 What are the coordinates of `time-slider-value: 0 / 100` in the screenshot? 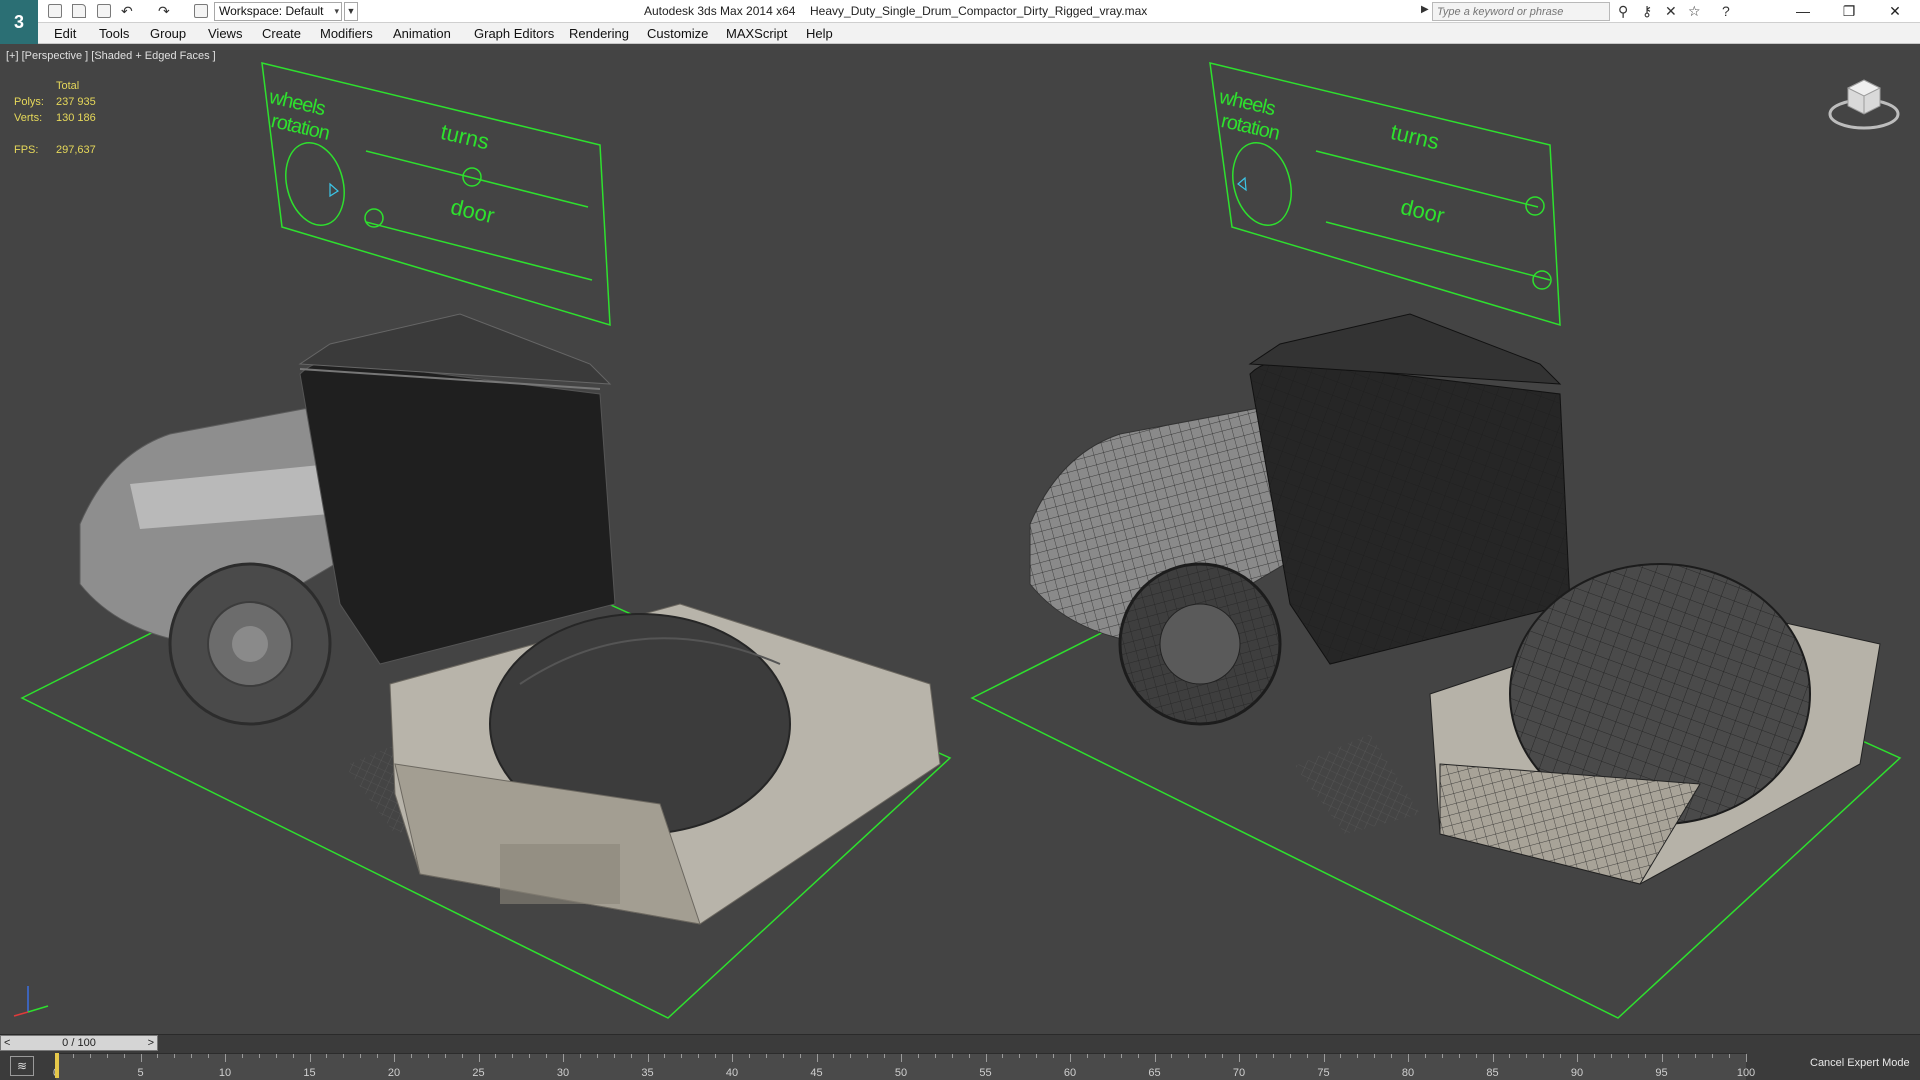 It's located at (79, 1043).